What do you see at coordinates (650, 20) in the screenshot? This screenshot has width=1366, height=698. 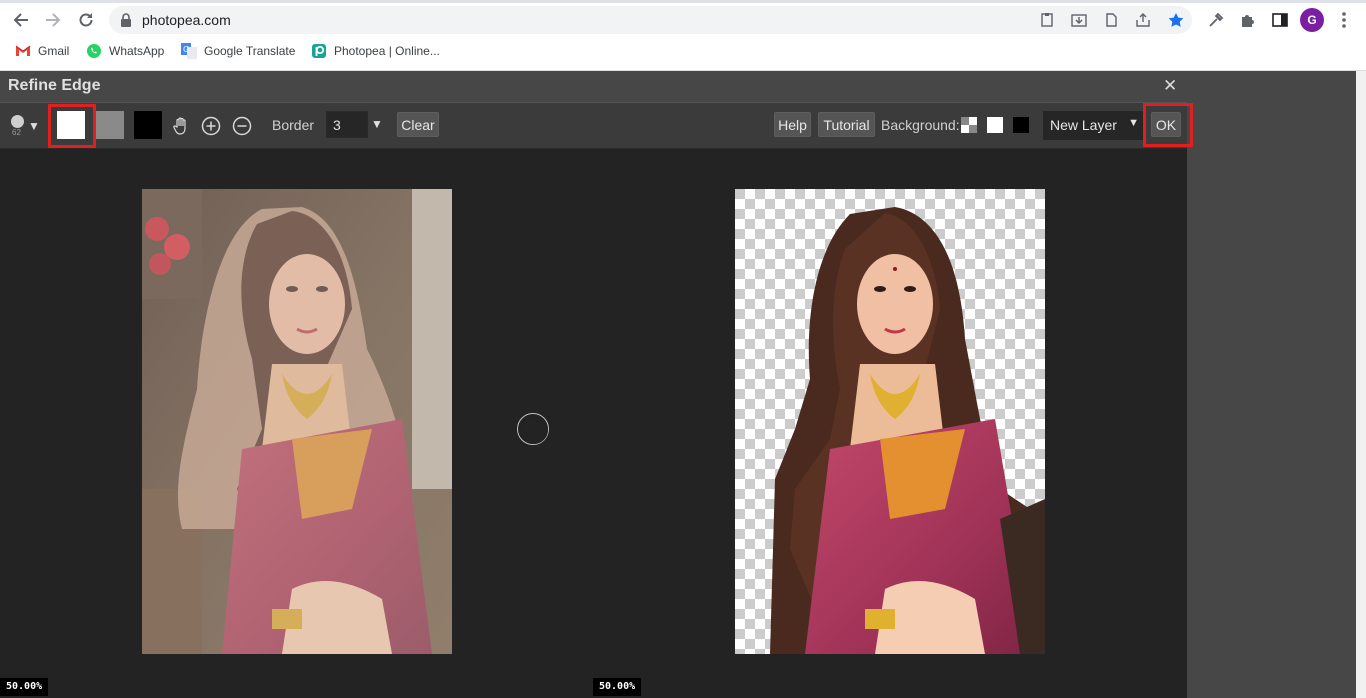 I see `address-bar: photopea.com` at bounding box center [650, 20].